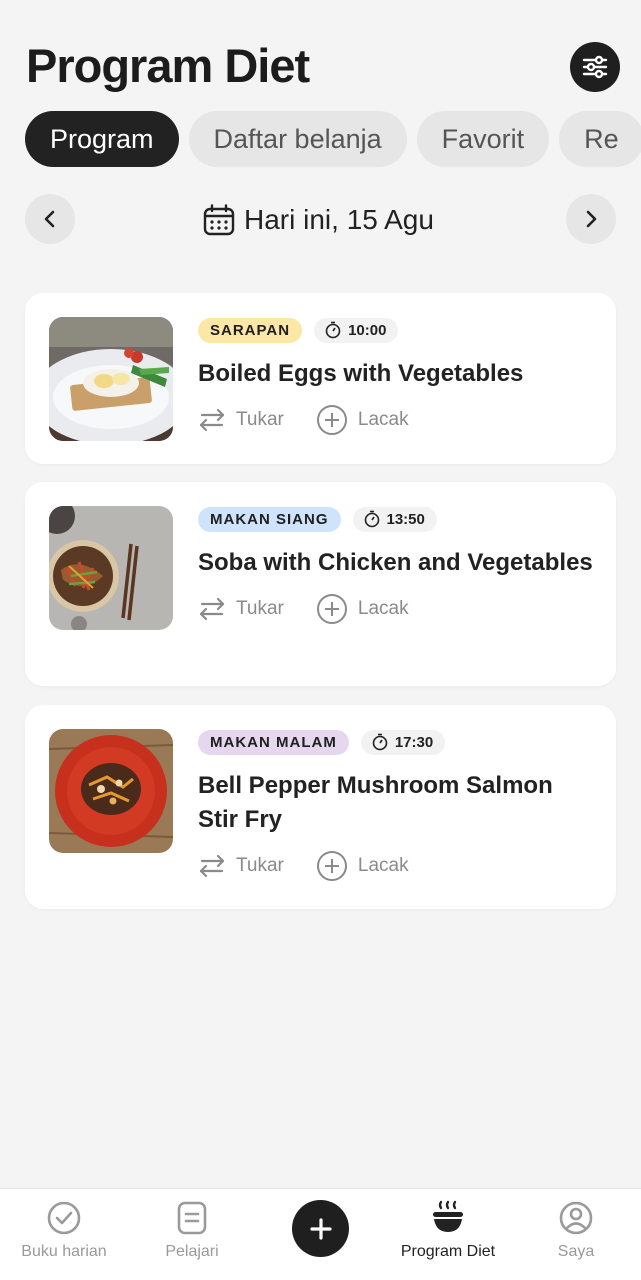  I want to click on sliders-icon, so click(595, 67).